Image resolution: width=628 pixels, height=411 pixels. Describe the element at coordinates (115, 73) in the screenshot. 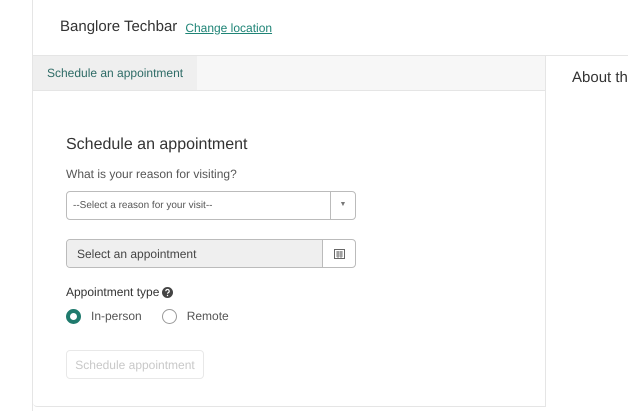

I see `tab: Schedule an appointment` at that location.